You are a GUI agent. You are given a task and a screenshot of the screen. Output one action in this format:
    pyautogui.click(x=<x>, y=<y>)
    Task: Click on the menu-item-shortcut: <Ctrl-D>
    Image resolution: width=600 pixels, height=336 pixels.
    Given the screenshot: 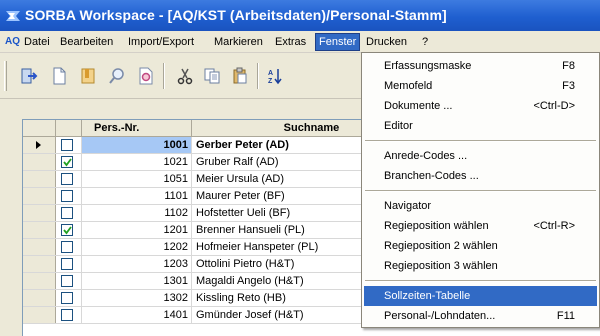 What is the action you would take?
    pyautogui.click(x=554, y=106)
    